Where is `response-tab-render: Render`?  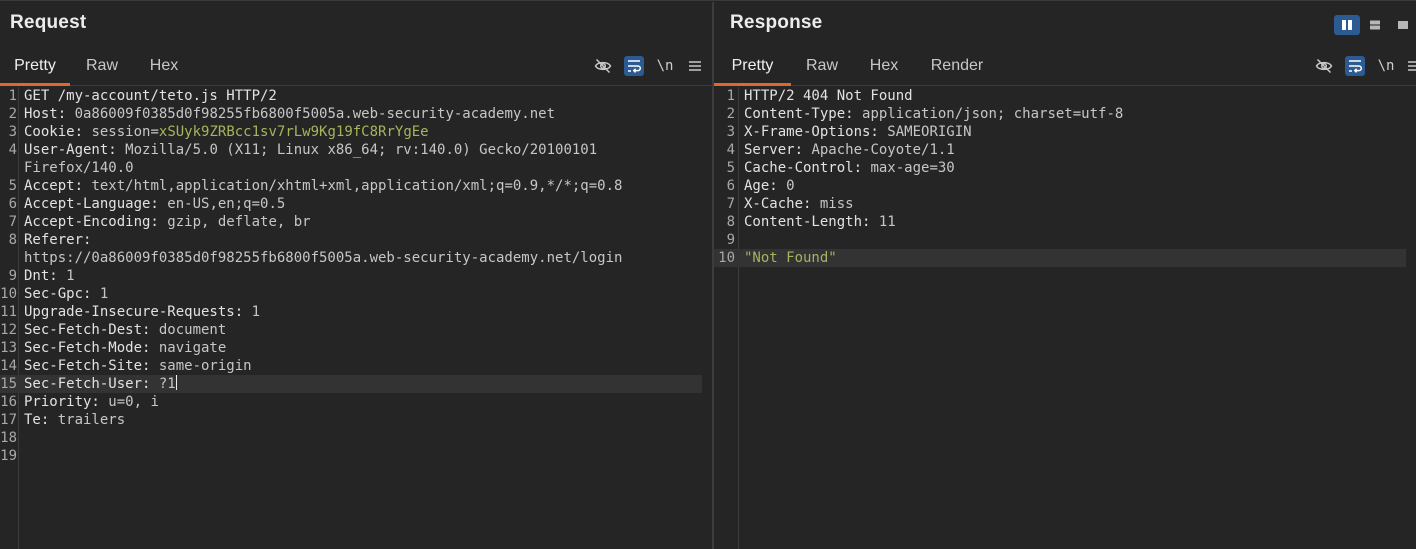 response-tab-render: Render is located at coordinates (957, 67).